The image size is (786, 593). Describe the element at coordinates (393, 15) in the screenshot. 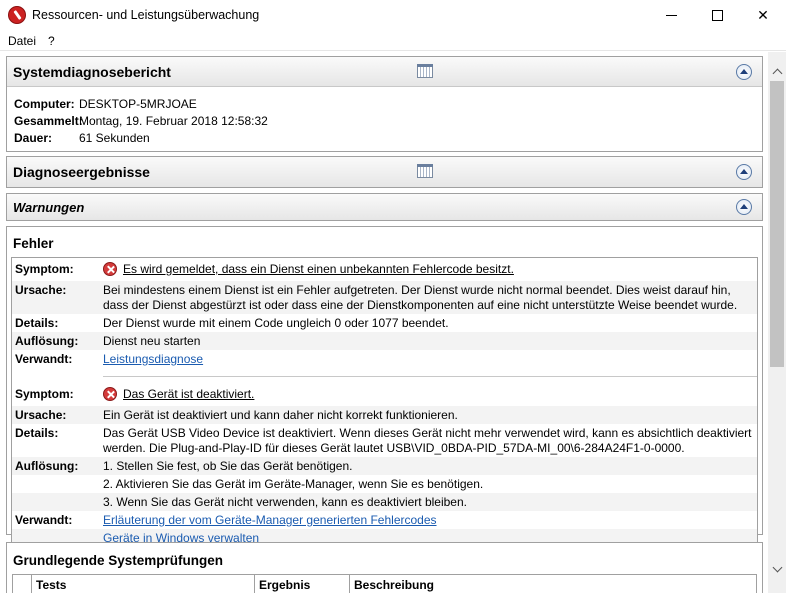

I see `title-bar: Ressourcen- und Leistungsüberwachung ✕` at that location.